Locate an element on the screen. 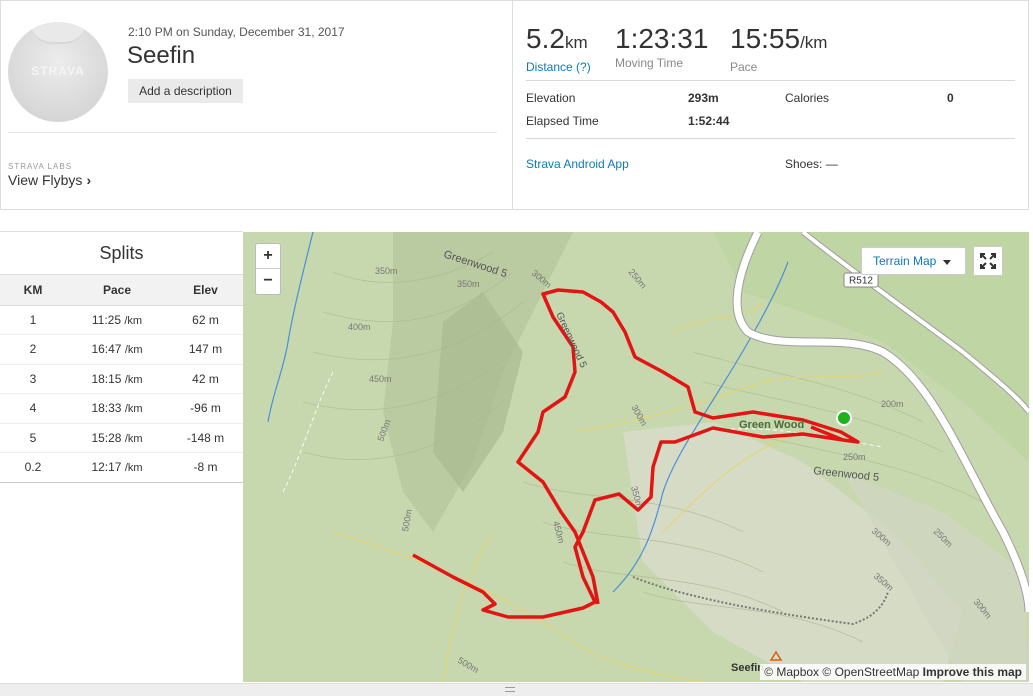 Image resolution: width=1033 pixels, height=696 pixels. caret-down-icon is located at coordinates (947, 262).